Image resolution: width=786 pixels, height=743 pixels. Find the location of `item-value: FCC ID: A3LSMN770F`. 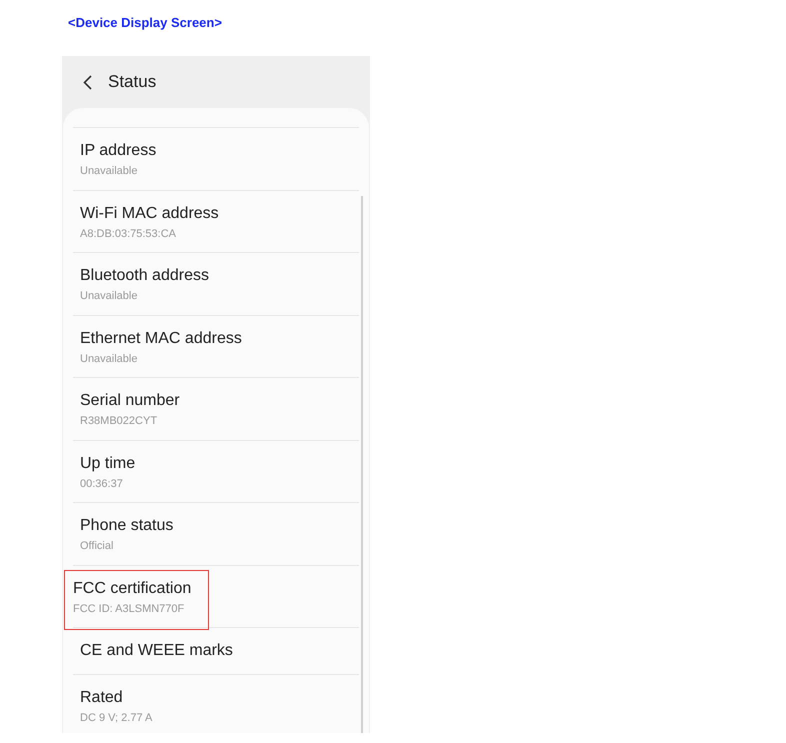

item-value: FCC ID: A3LSMN770F is located at coordinates (129, 609).